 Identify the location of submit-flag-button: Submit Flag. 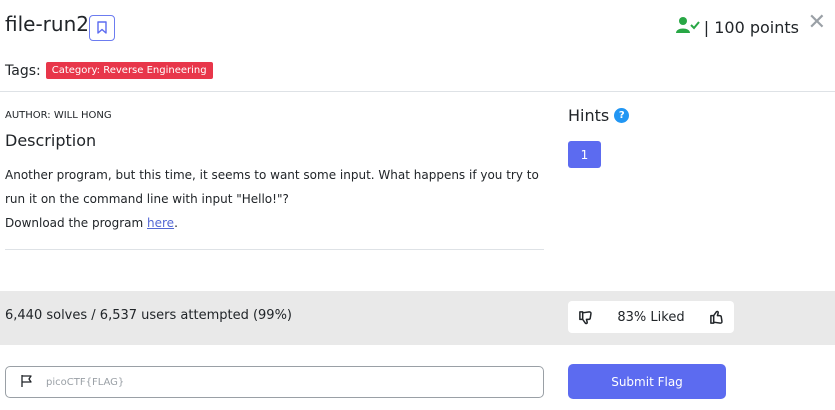
(647, 381).